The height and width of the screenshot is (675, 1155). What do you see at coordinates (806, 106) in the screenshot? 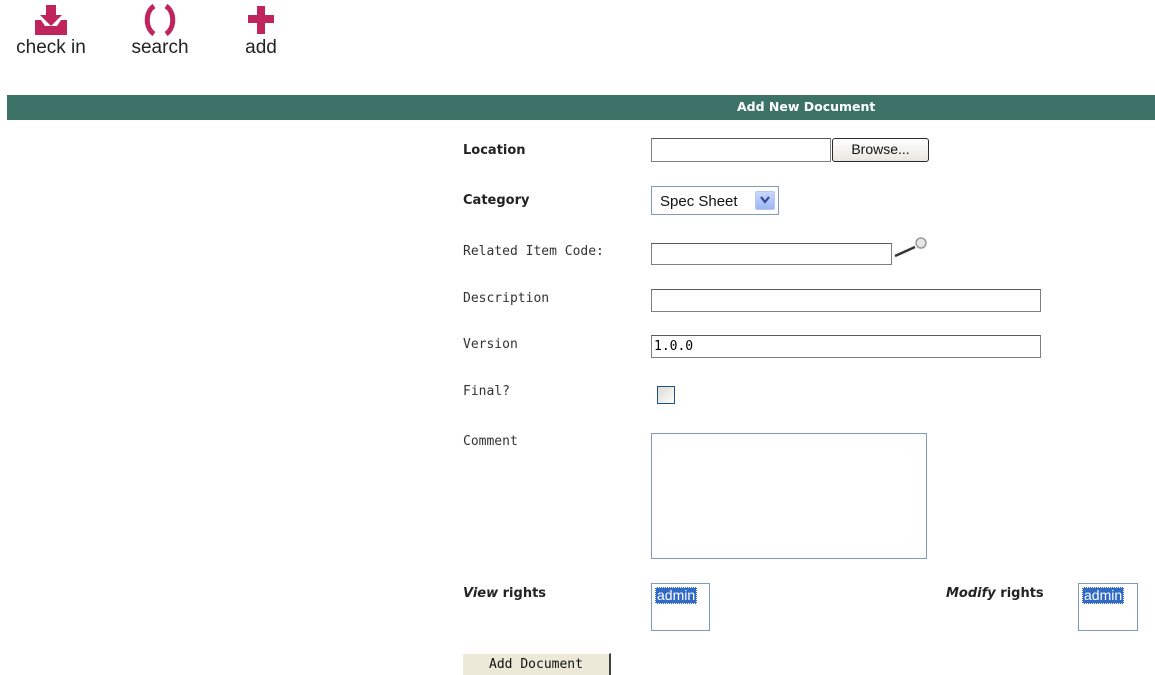
I see `form-title: Add New Document` at bounding box center [806, 106].